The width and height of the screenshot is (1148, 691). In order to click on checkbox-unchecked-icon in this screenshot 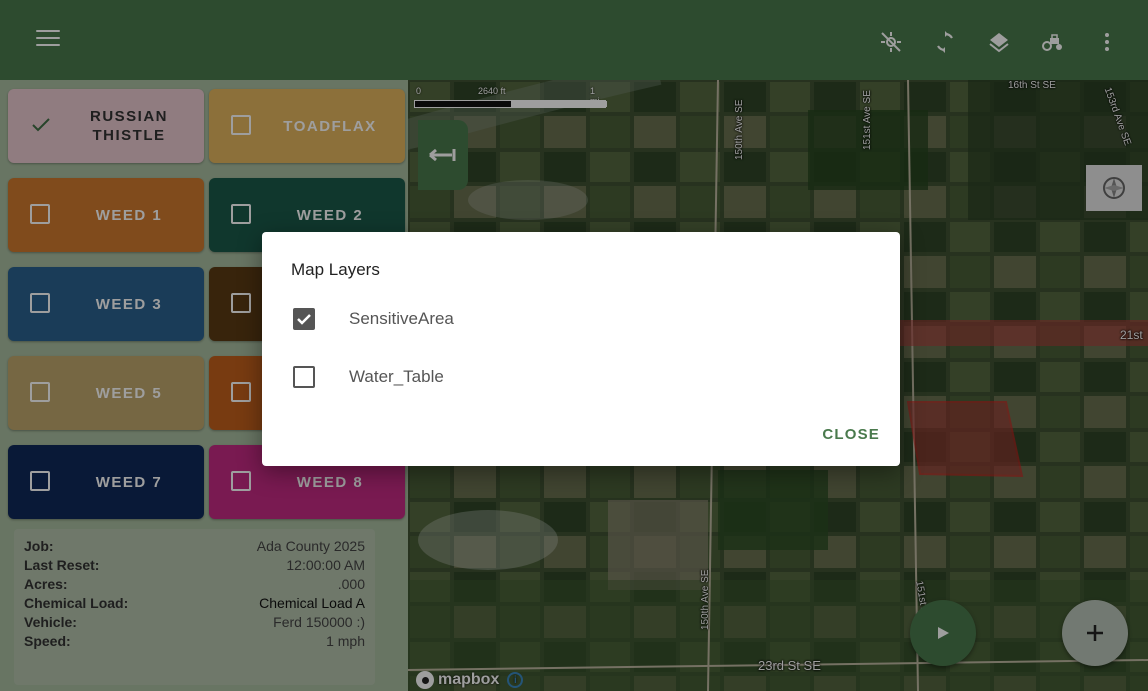, I will do `click(304, 377)`.